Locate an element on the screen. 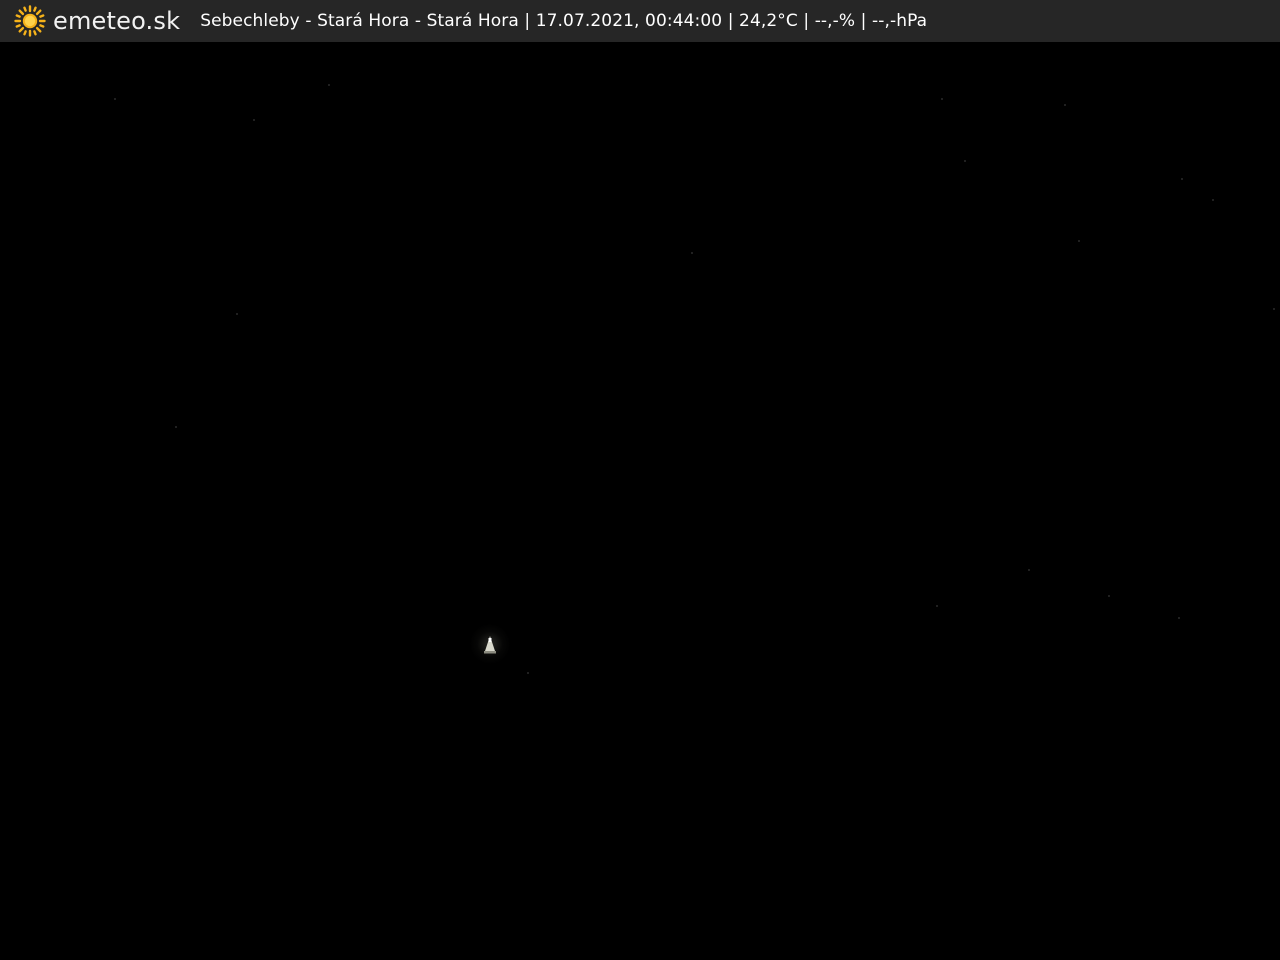 Image resolution: width=1280 pixels, height=960 pixels. sun-icon is located at coordinates (30, 21).